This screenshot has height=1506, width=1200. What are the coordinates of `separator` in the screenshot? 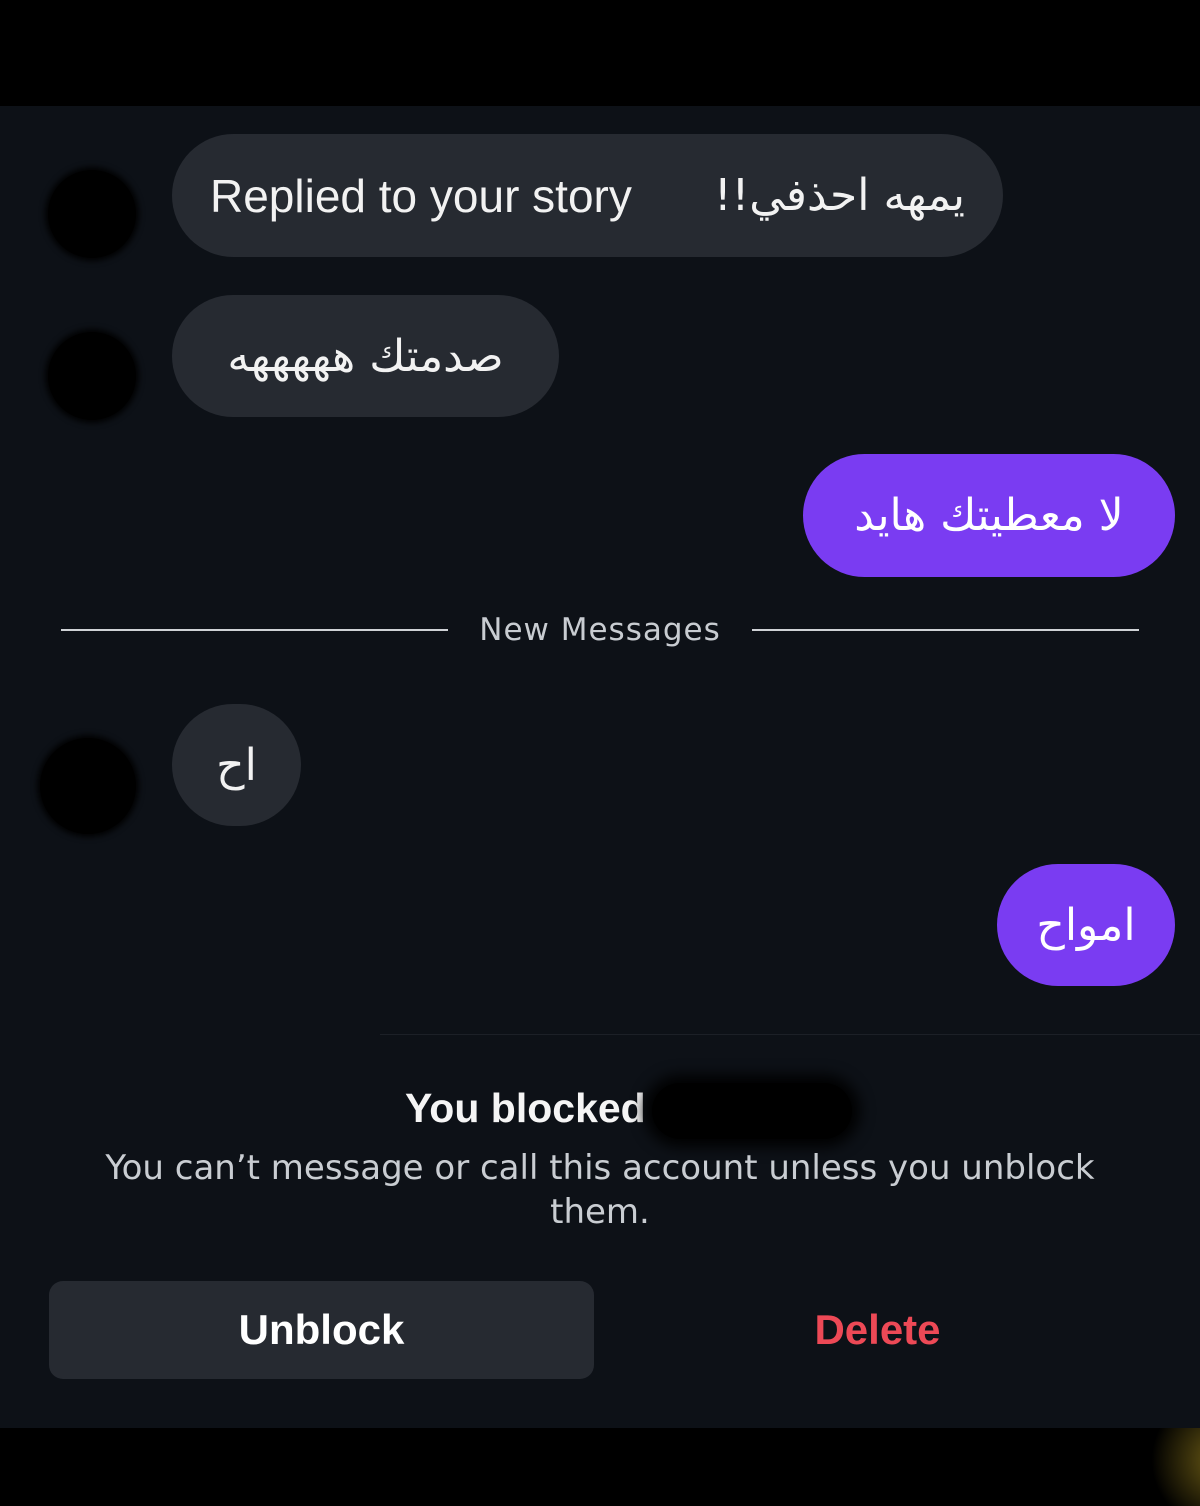 It's located at (790, 1034).